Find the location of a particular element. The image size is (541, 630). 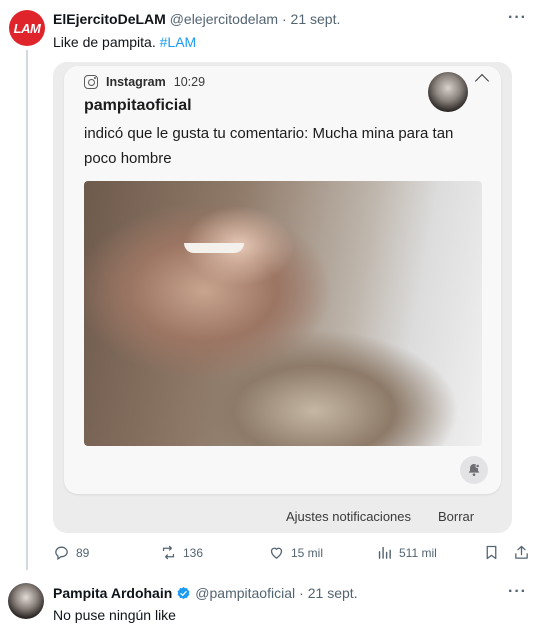

tweet-actions: 89 136 15 mil 511 mil is located at coordinates (293, 554).